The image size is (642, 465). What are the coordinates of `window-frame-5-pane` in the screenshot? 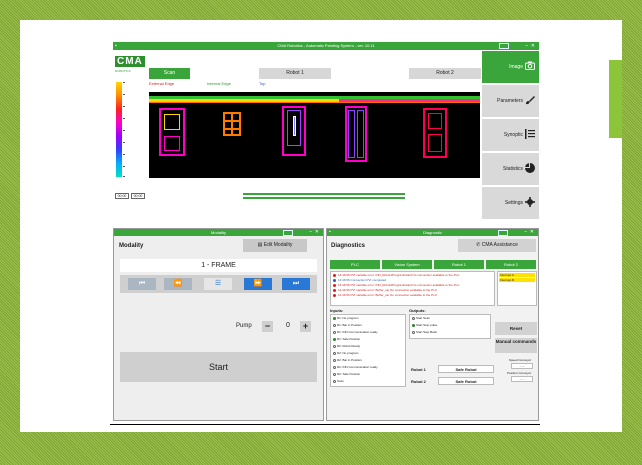 It's located at (435, 121).